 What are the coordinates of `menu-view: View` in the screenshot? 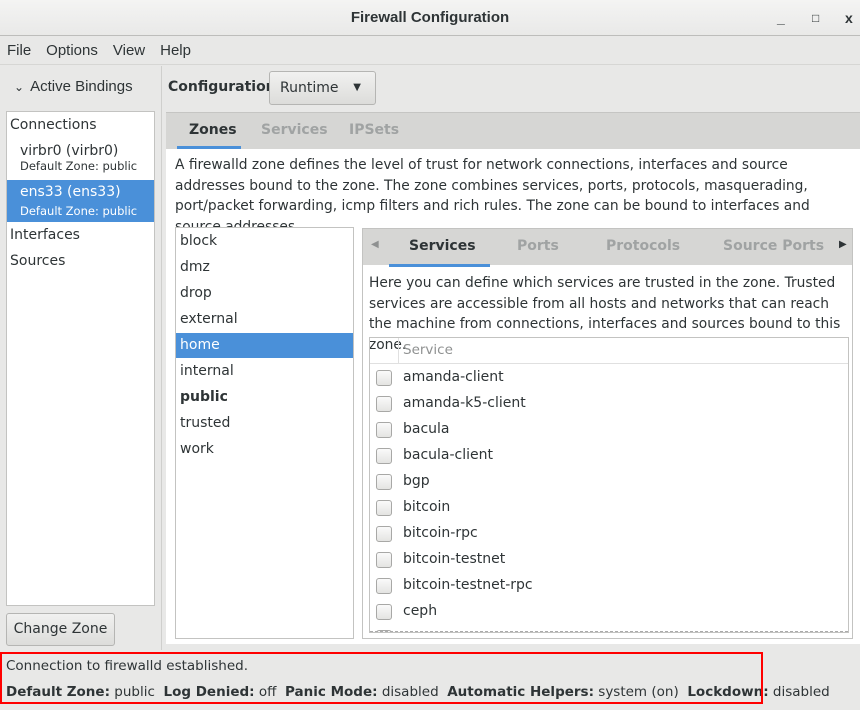 It's located at (129, 50).